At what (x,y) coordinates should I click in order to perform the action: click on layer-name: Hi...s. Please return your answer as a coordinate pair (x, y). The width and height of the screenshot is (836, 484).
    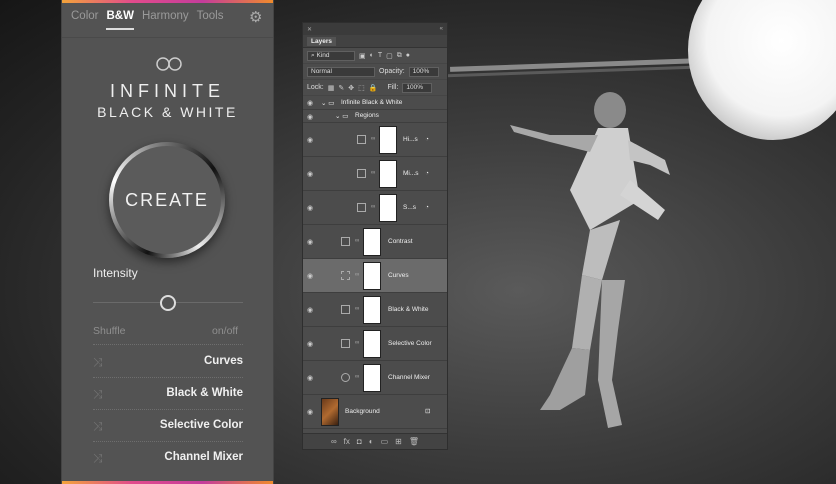
    Looking at the image, I should click on (410, 139).